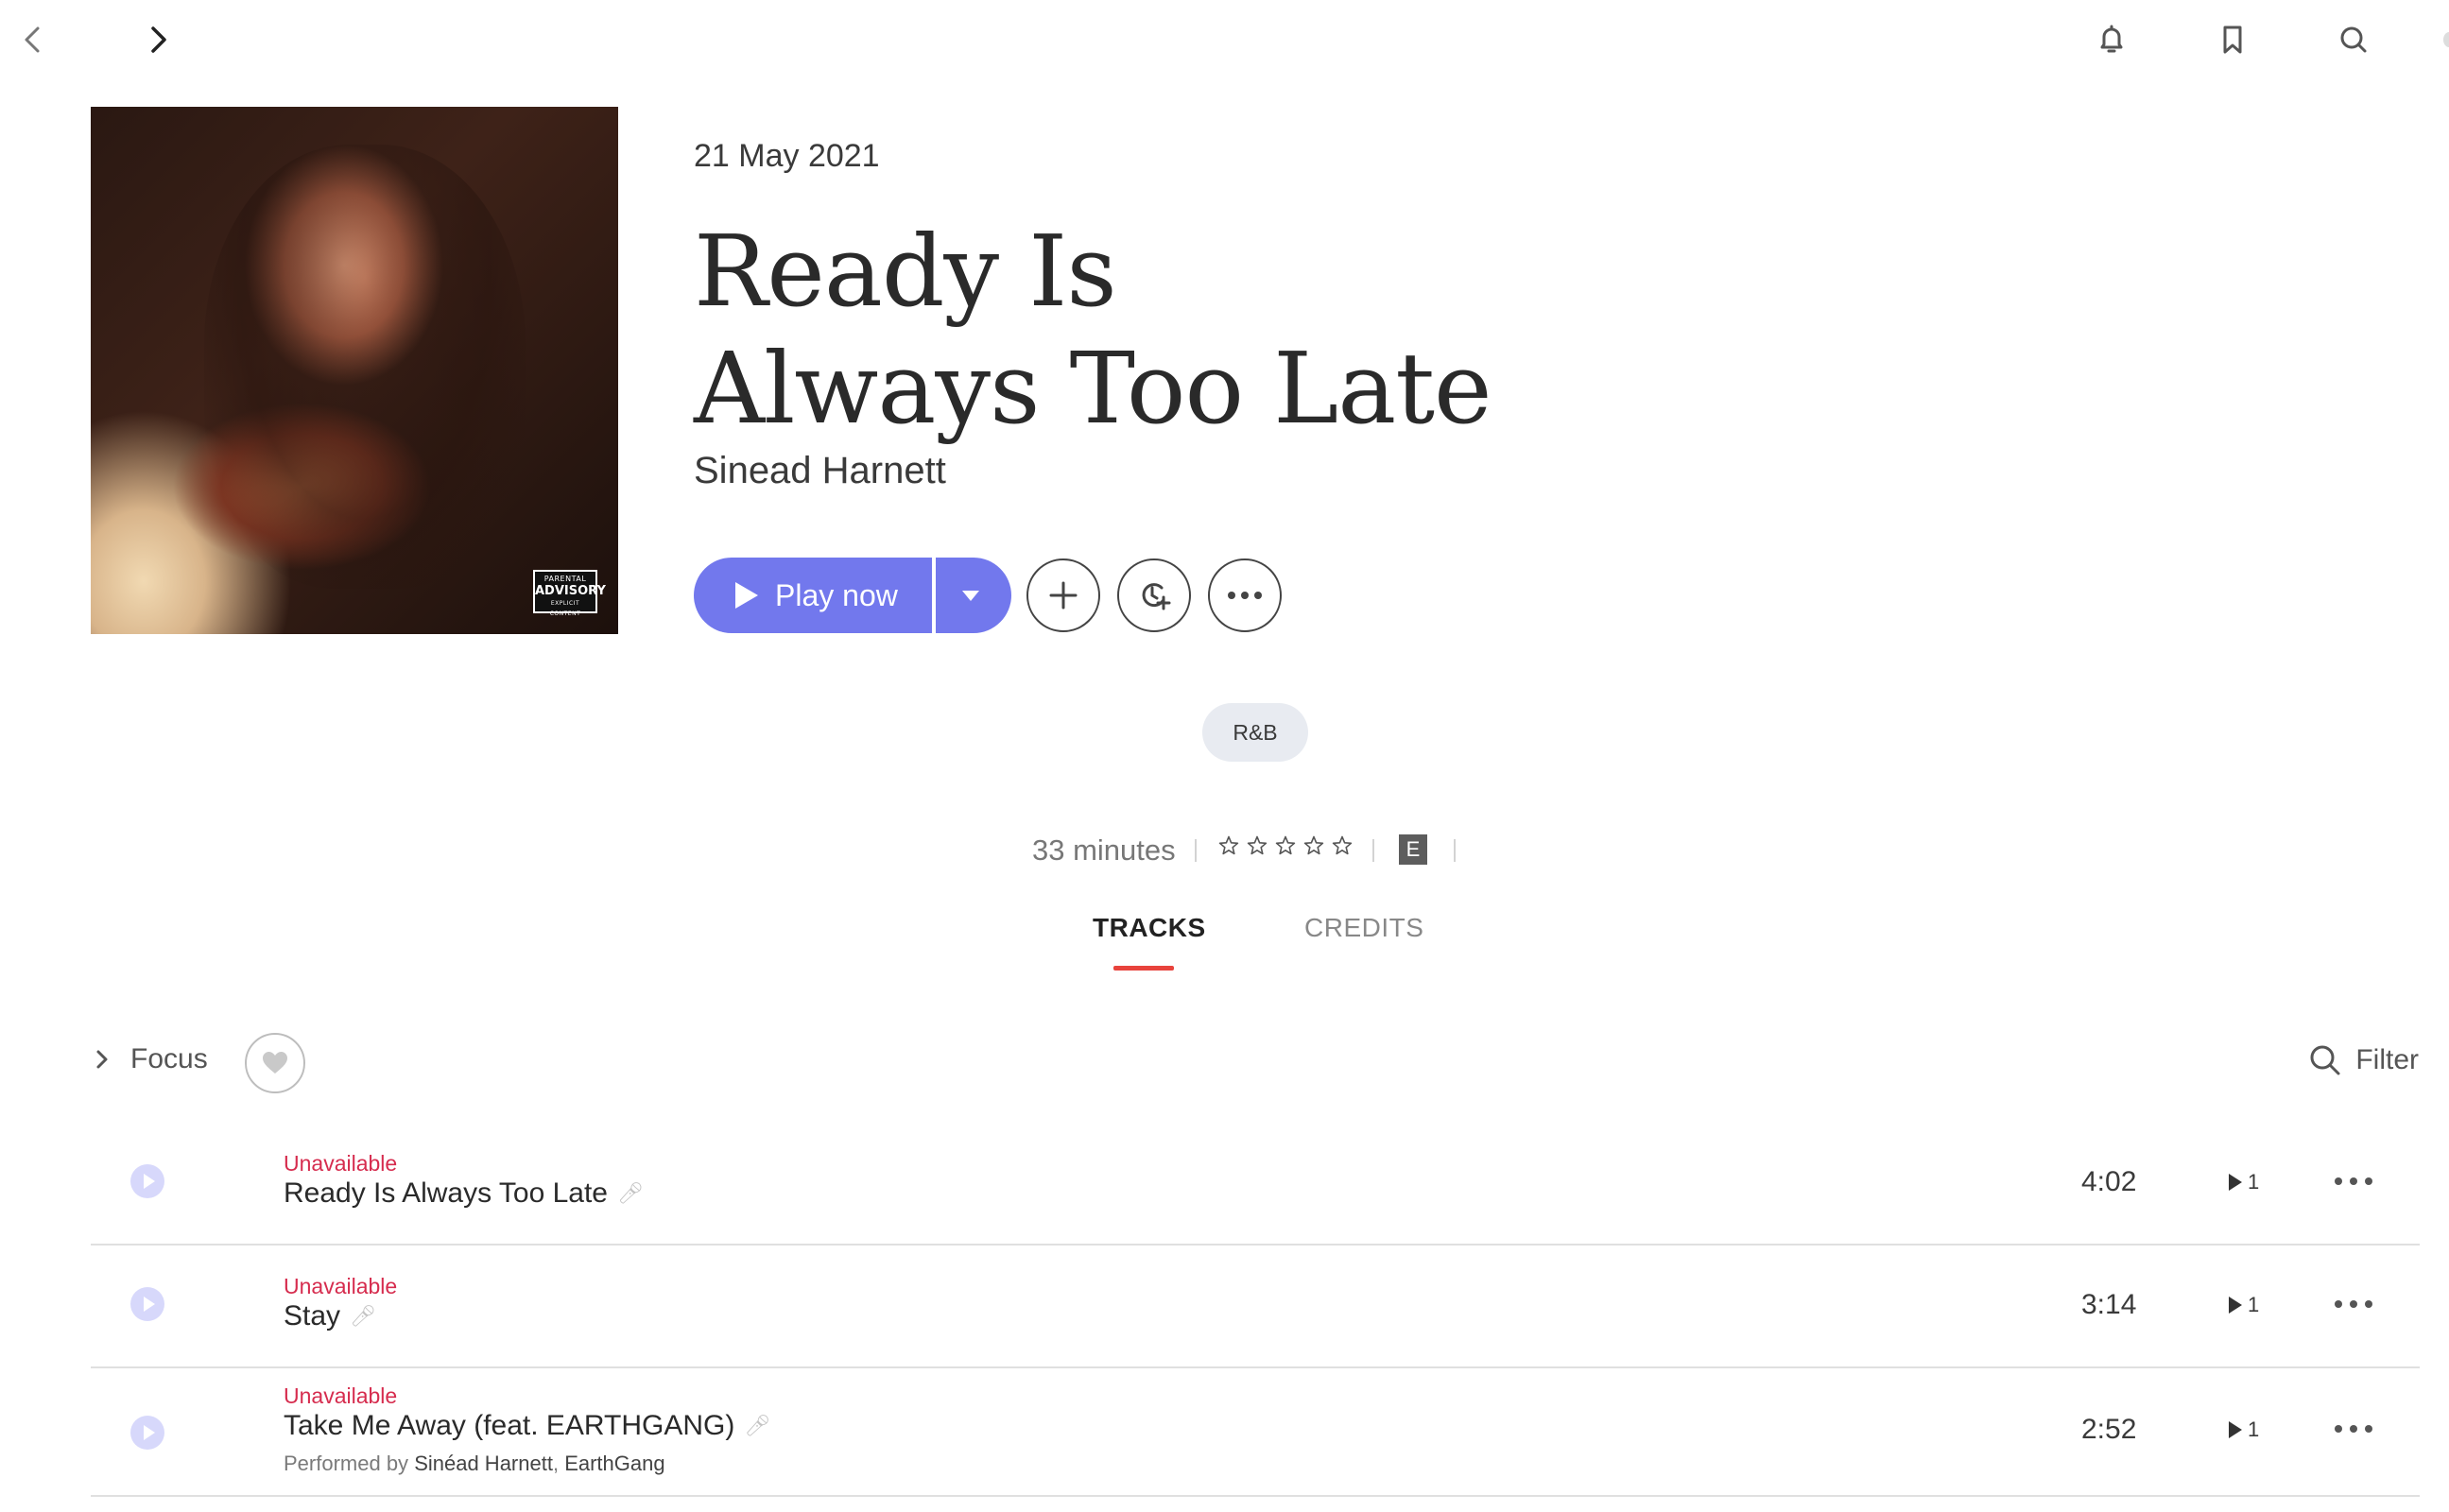 Image resolution: width=2449 pixels, height=1512 pixels. Describe the element at coordinates (836, 594) in the screenshot. I see `play-now-label: Play now` at that location.